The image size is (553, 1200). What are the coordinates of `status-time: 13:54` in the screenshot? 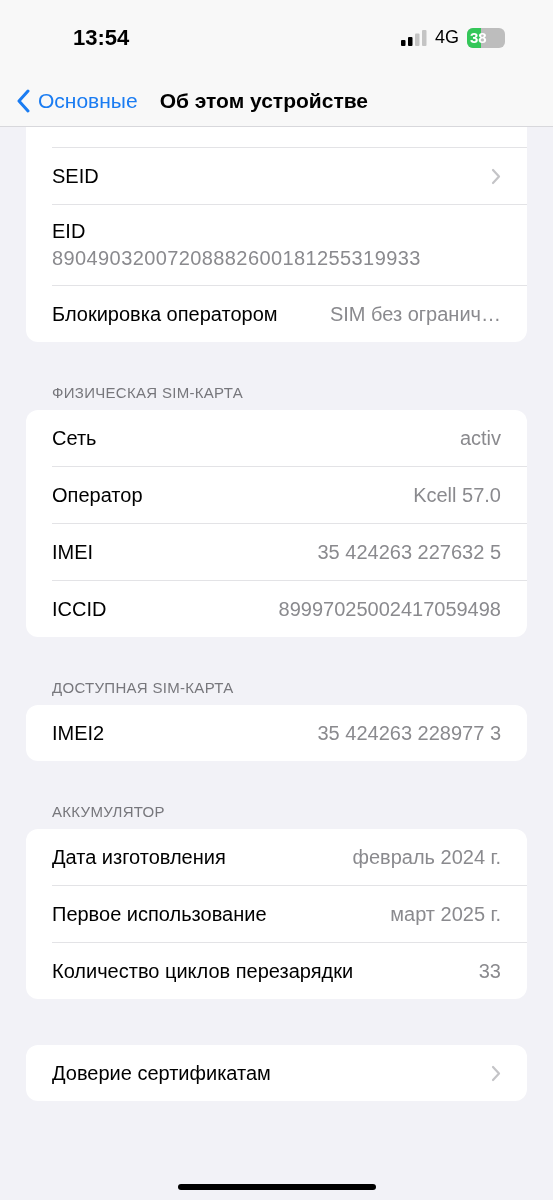 It's located at (101, 37).